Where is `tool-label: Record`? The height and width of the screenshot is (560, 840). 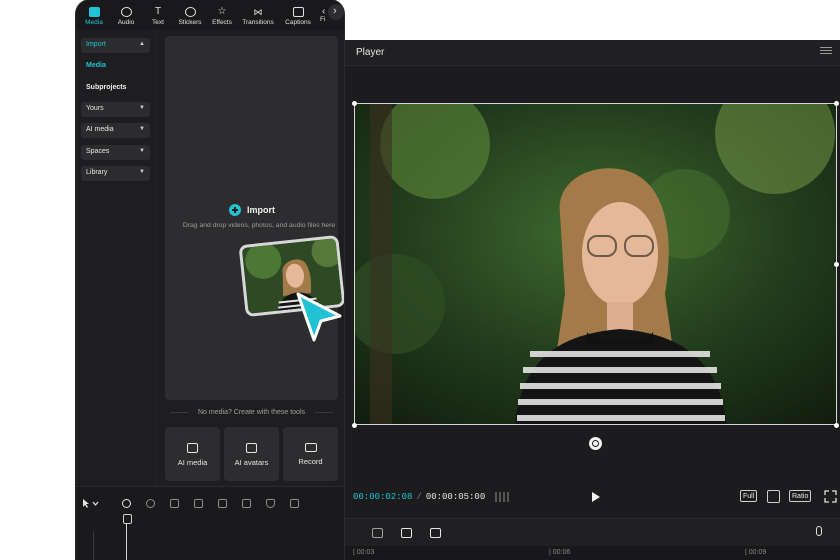
tool-label: Record is located at coordinates (310, 461).